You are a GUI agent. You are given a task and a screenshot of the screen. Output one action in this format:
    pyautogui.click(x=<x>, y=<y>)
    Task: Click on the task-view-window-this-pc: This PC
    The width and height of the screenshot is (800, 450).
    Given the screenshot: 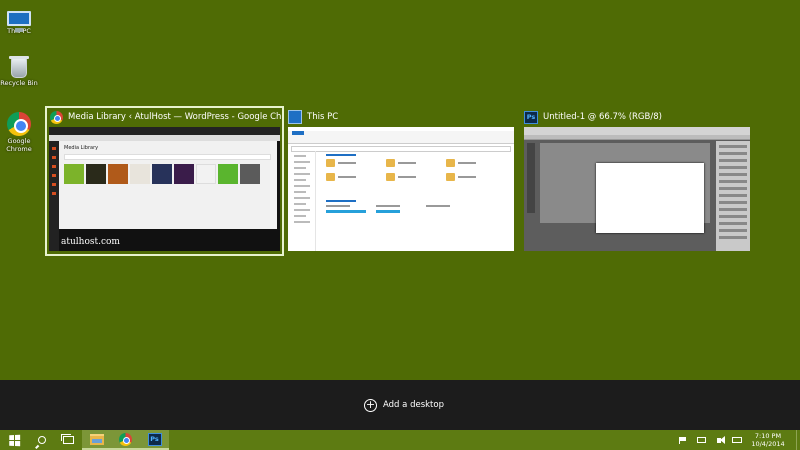 What is the action you would take?
    pyautogui.click(x=401, y=179)
    